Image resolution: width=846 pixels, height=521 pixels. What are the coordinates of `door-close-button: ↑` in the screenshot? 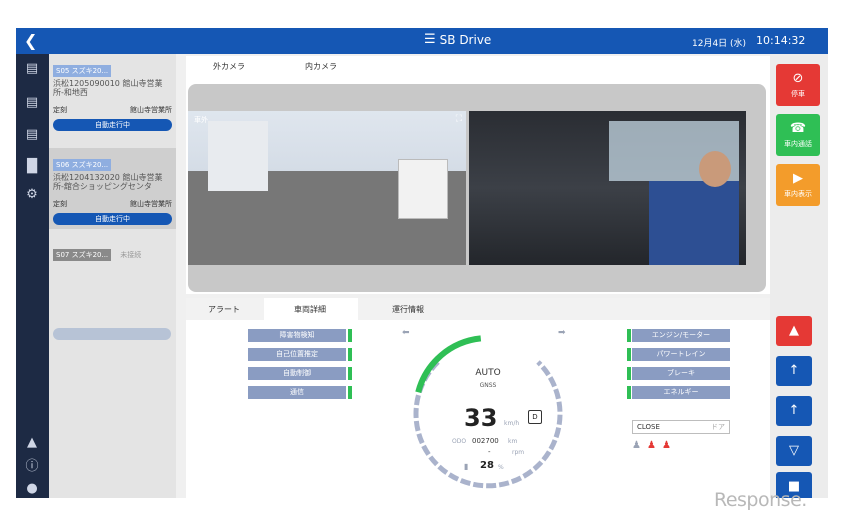 It's located at (794, 411).